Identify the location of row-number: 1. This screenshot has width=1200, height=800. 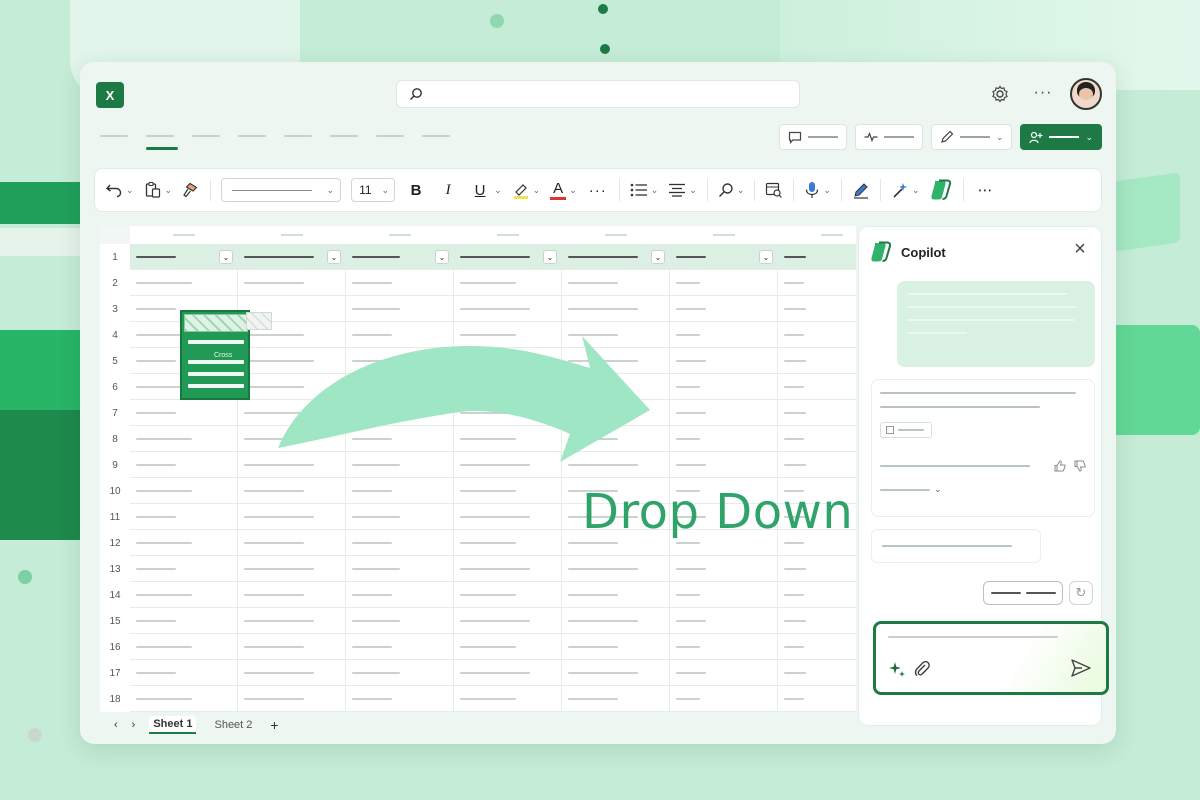
(115, 257).